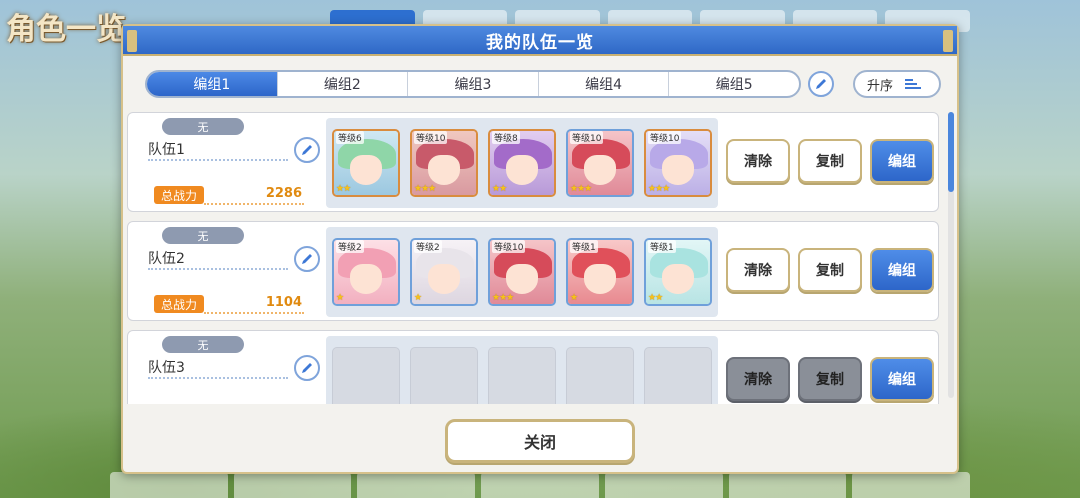 This screenshot has height=498, width=1080. I want to click on team-row-3: 无 队伍3 清除 复制 编组, so click(533, 367).